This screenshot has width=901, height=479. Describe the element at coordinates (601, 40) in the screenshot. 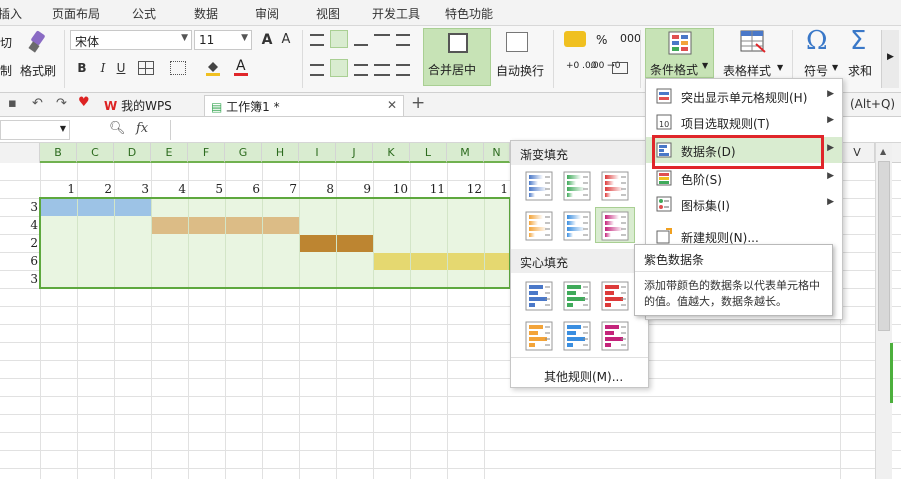

I see `percent-button: %` at that location.